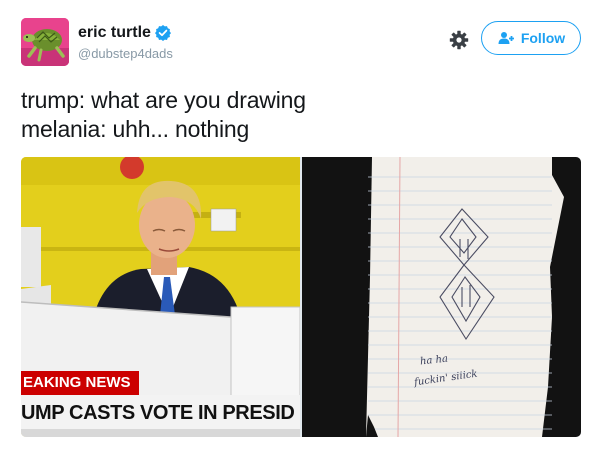 This screenshot has height=450, width=609. What do you see at coordinates (543, 38) in the screenshot?
I see `follow-label: Follow` at bounding box center [543, 38].